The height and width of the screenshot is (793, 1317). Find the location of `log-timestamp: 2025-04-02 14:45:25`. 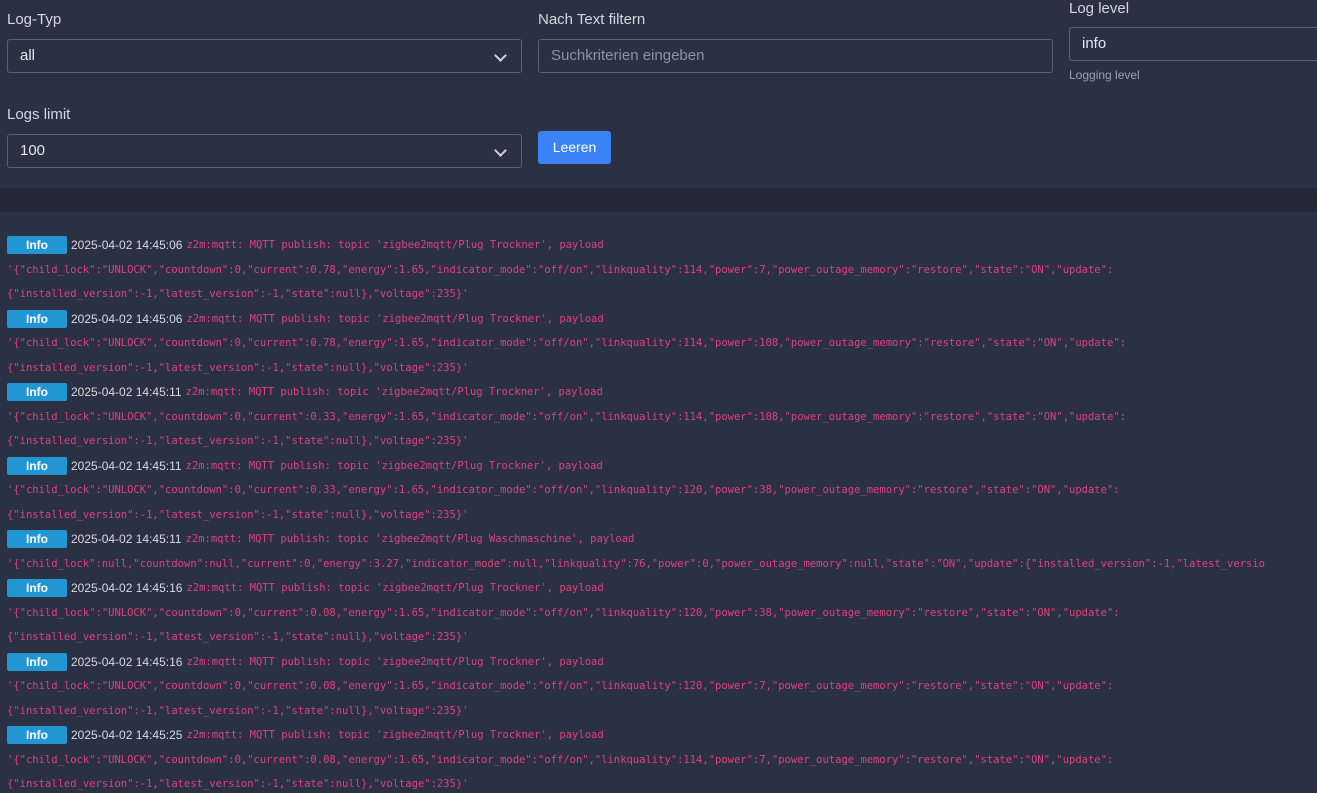

log-timestamp: 2025-04-02 14:45:25 is located at coordinates (127, 735).